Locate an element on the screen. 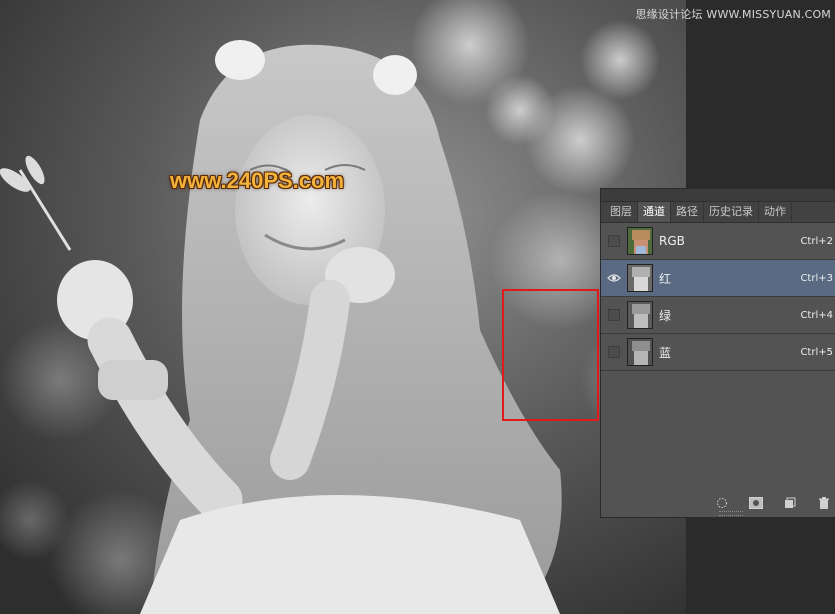 The width and height of the screenshot is (835, 614). channel-name: 蓝 is located at coordinates (665, 352).